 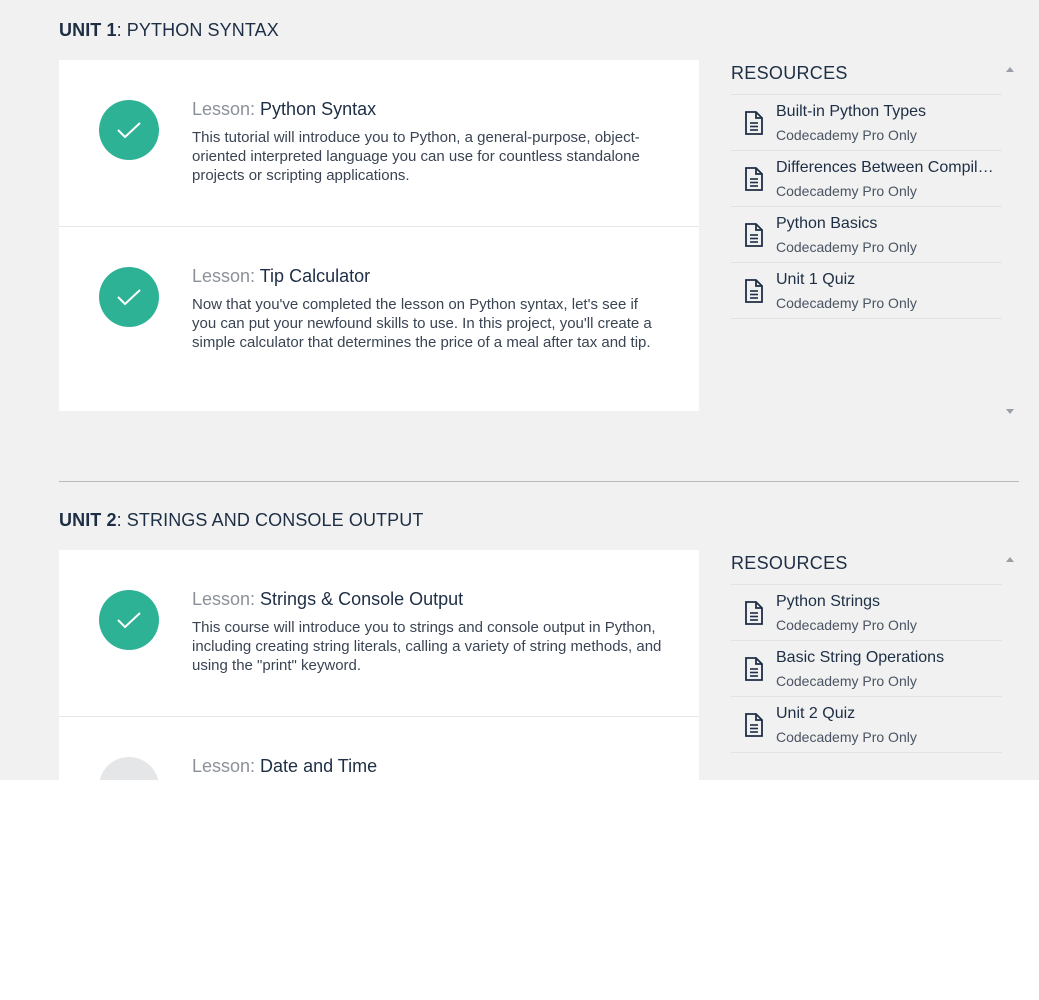 What do you see at coordinates (319, 766) in the screenshot?
I see `lesson-name: Date and Time` at bounding box center [319, 766].